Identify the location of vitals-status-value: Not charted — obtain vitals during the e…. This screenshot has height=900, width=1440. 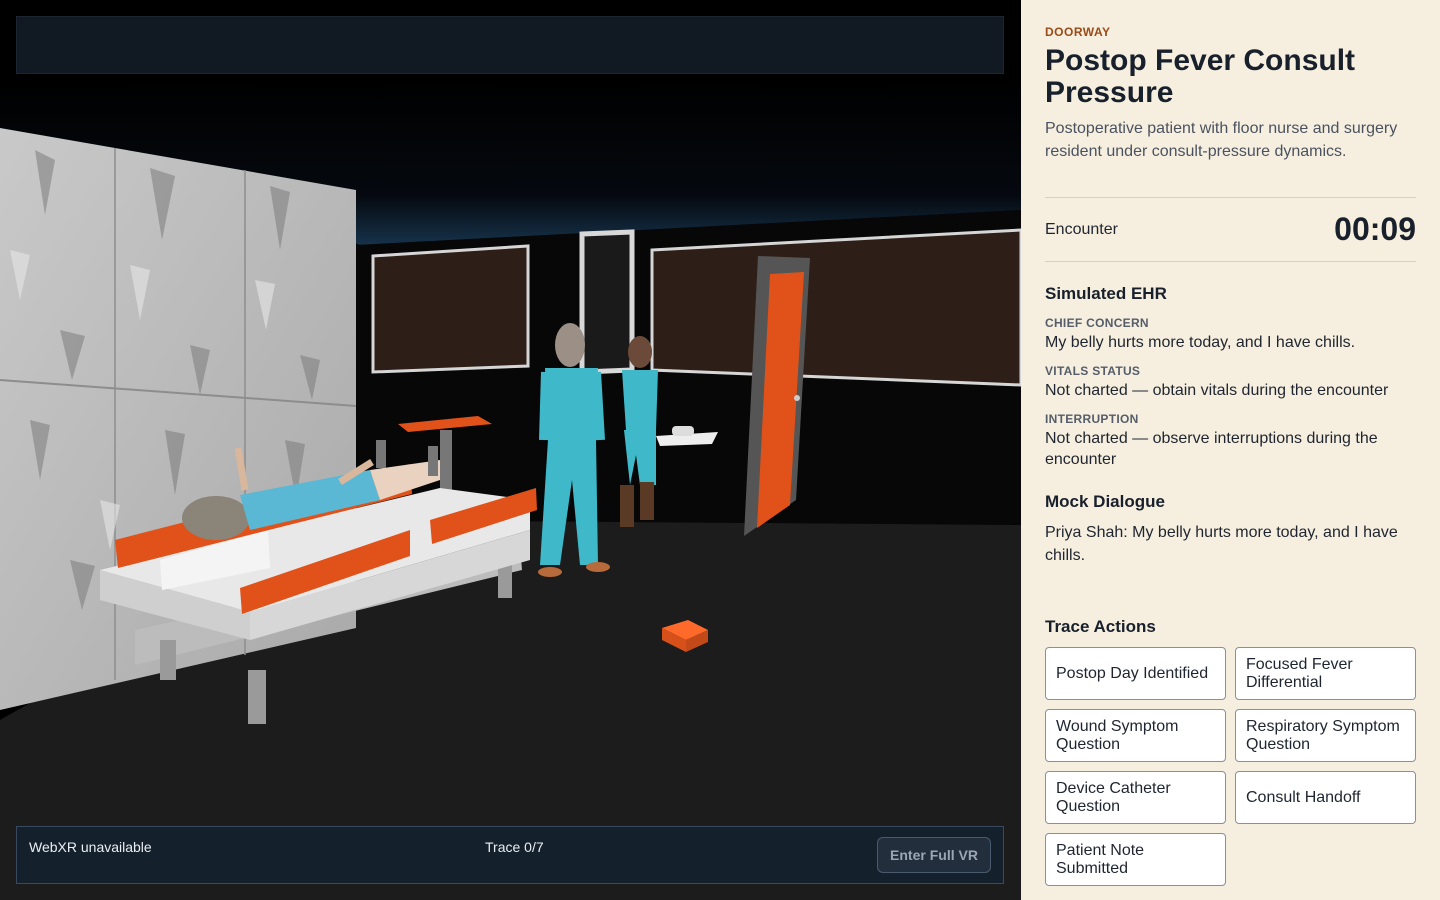
(1217, 390).